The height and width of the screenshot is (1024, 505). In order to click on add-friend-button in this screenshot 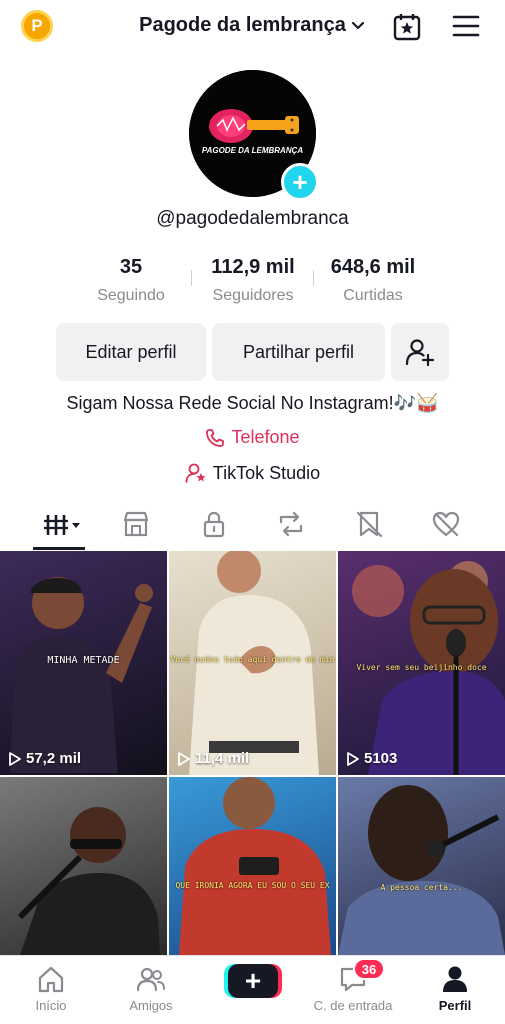, I will do `click(420, 352)`.